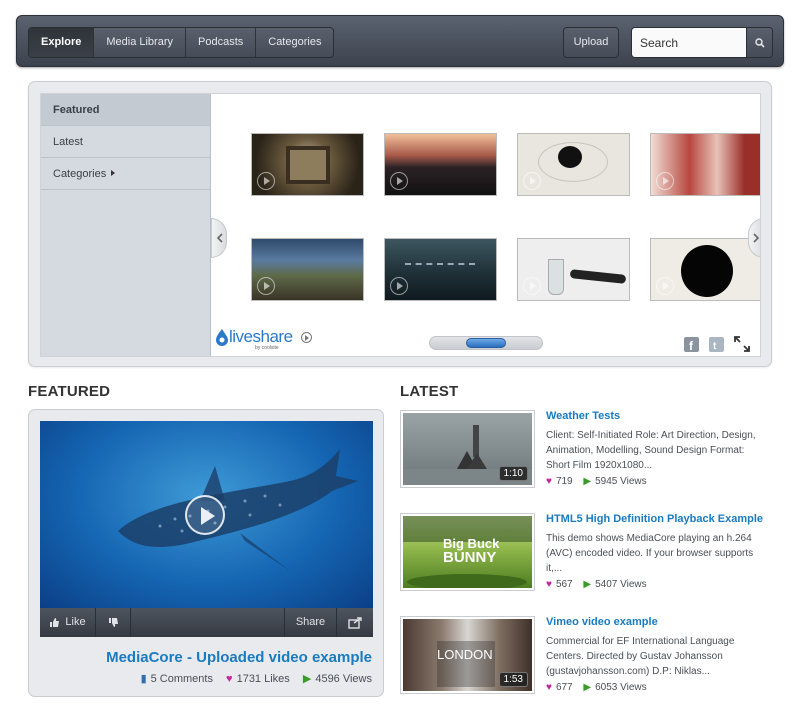 The height and width of the screenshot is (715, 805). I want to click on caret-right-icon, so click(113, 173).